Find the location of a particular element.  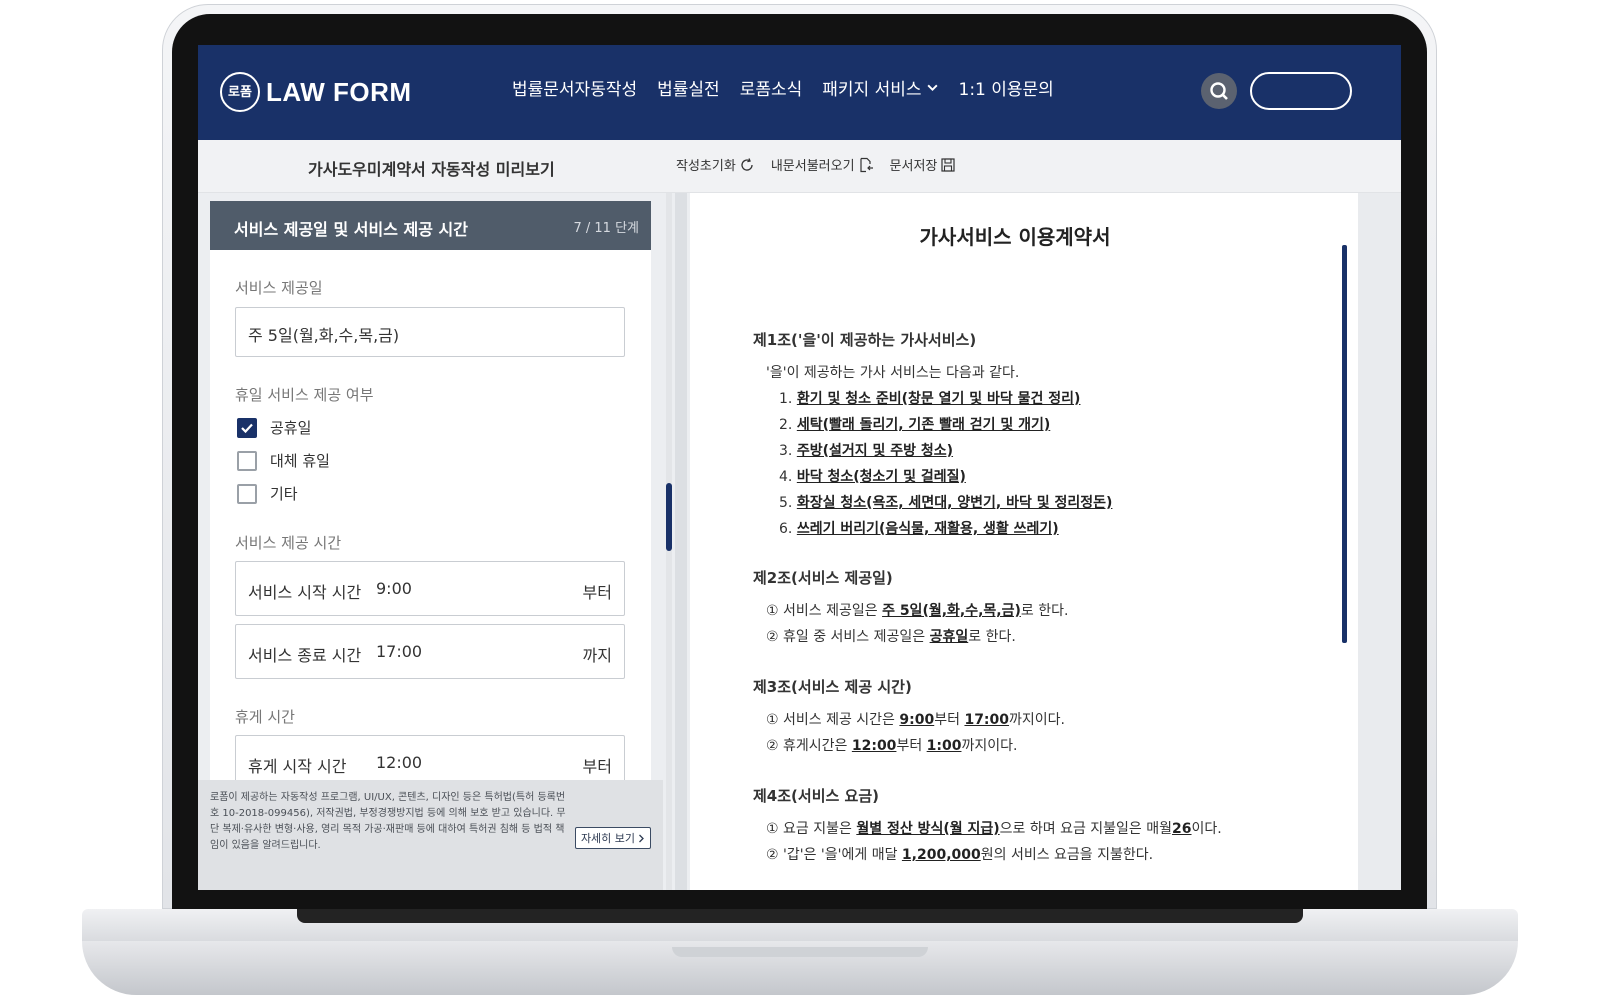

document-import-icon is located at coordinates (866, 164).